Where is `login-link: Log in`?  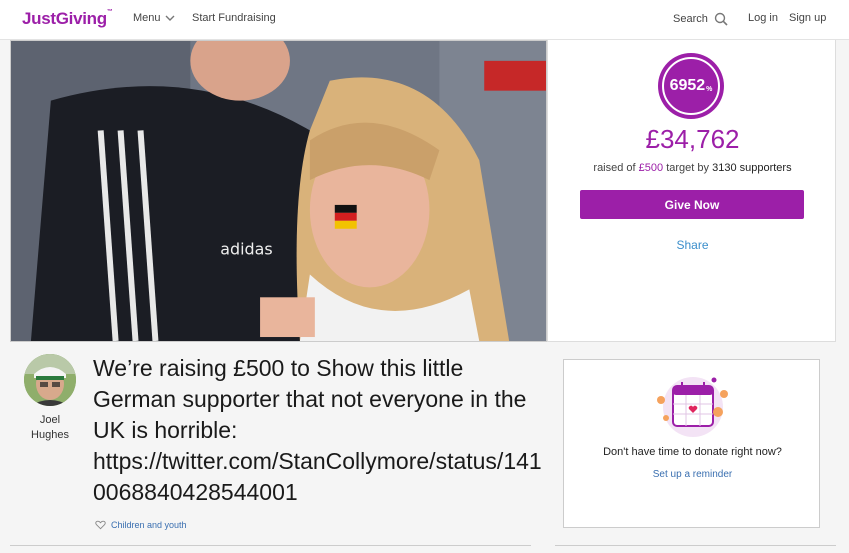
login-link: Log in is located at coordinates (763, 18).